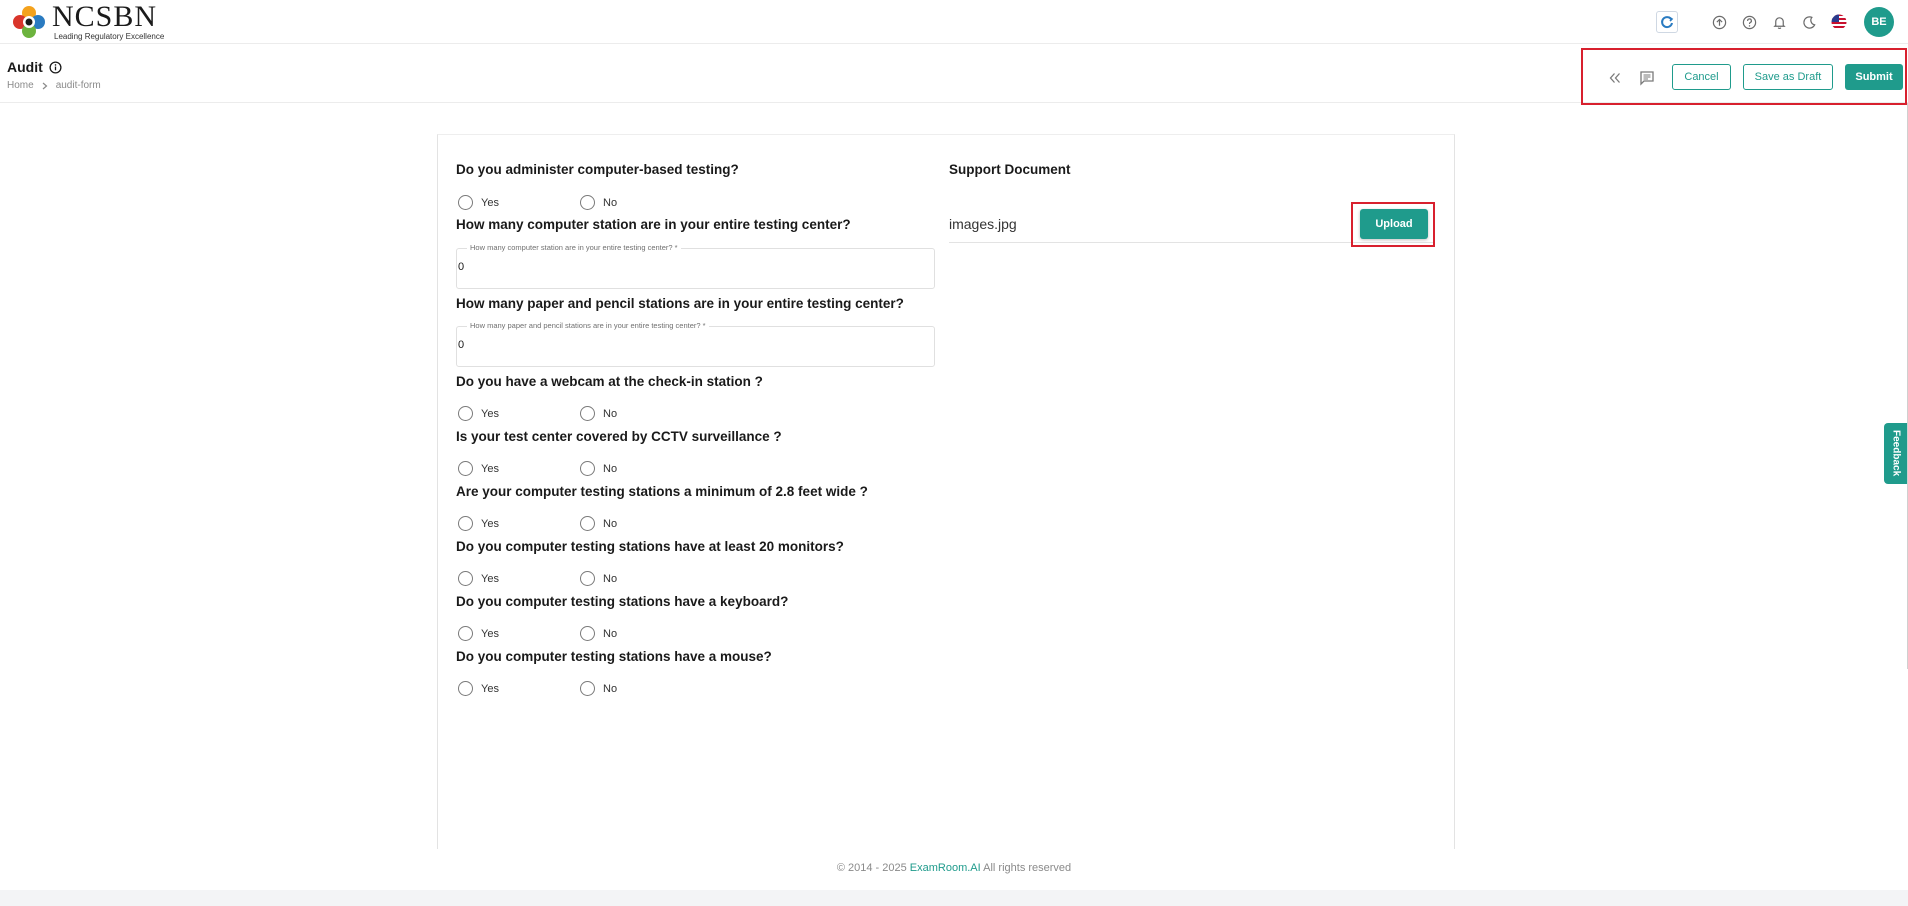 Image resolution: width=1908 pixels, height=906 pixels. Describe the element at coordinates (20, 85) in the screenshot. I see `breadcrumb-home: Home` at that location.